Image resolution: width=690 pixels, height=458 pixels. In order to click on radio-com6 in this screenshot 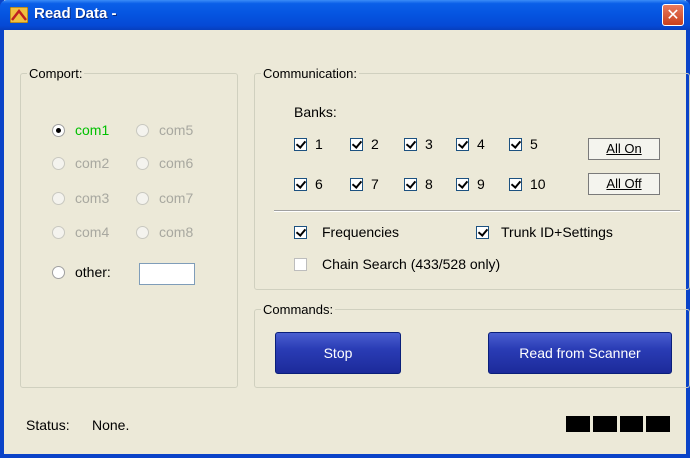, I will do `click(142, 163)`.